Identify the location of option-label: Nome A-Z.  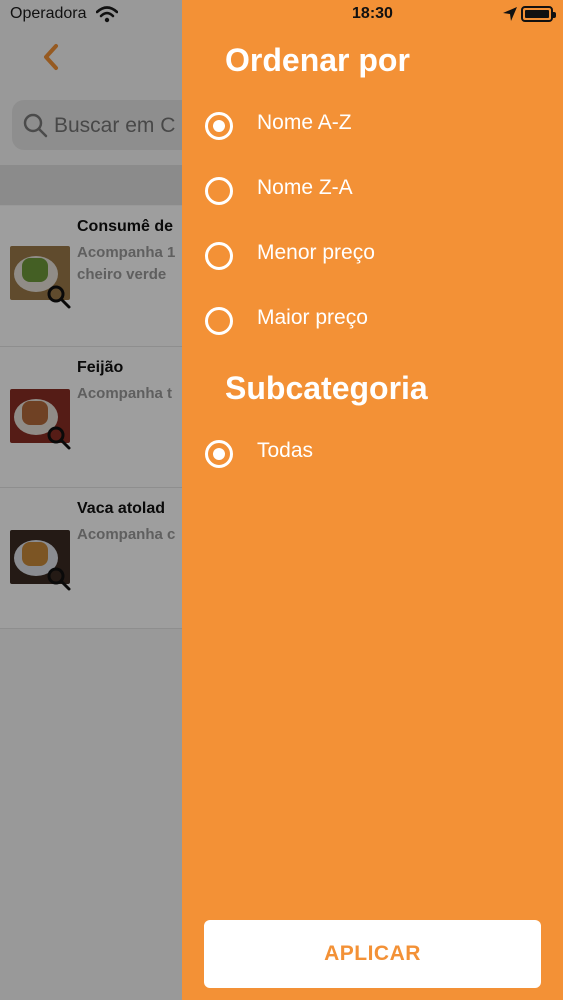
(304, 122).